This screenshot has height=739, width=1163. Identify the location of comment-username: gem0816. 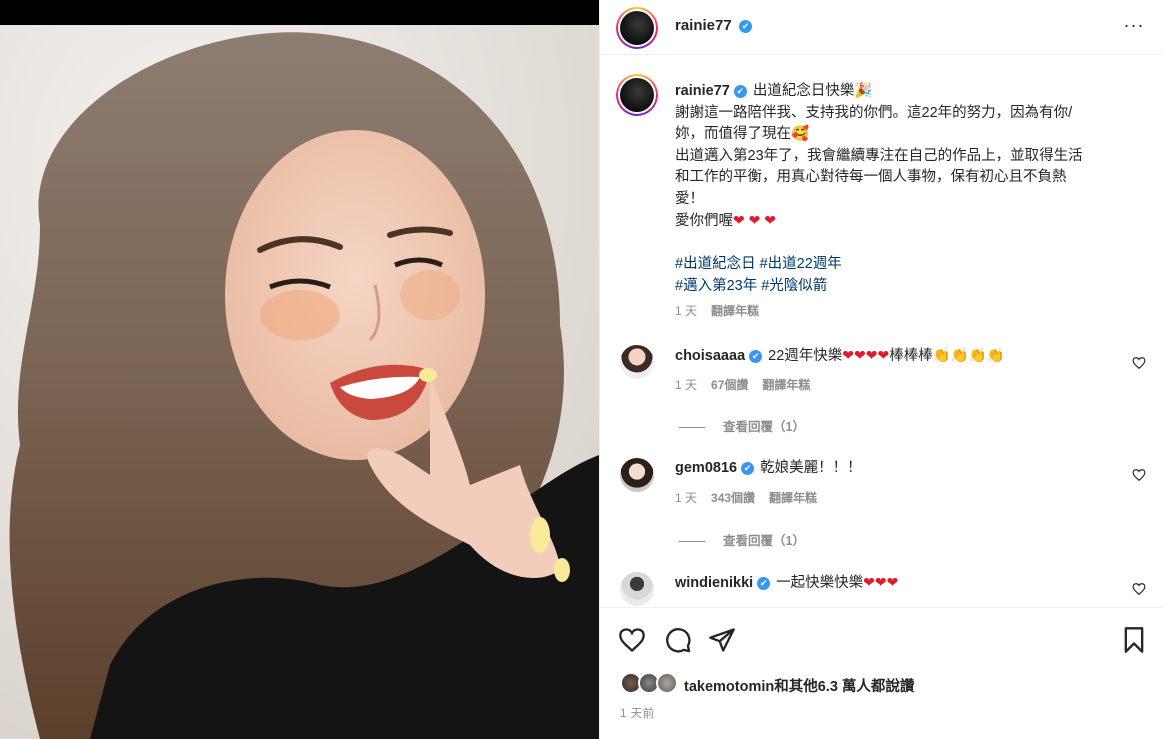
(706, 468).